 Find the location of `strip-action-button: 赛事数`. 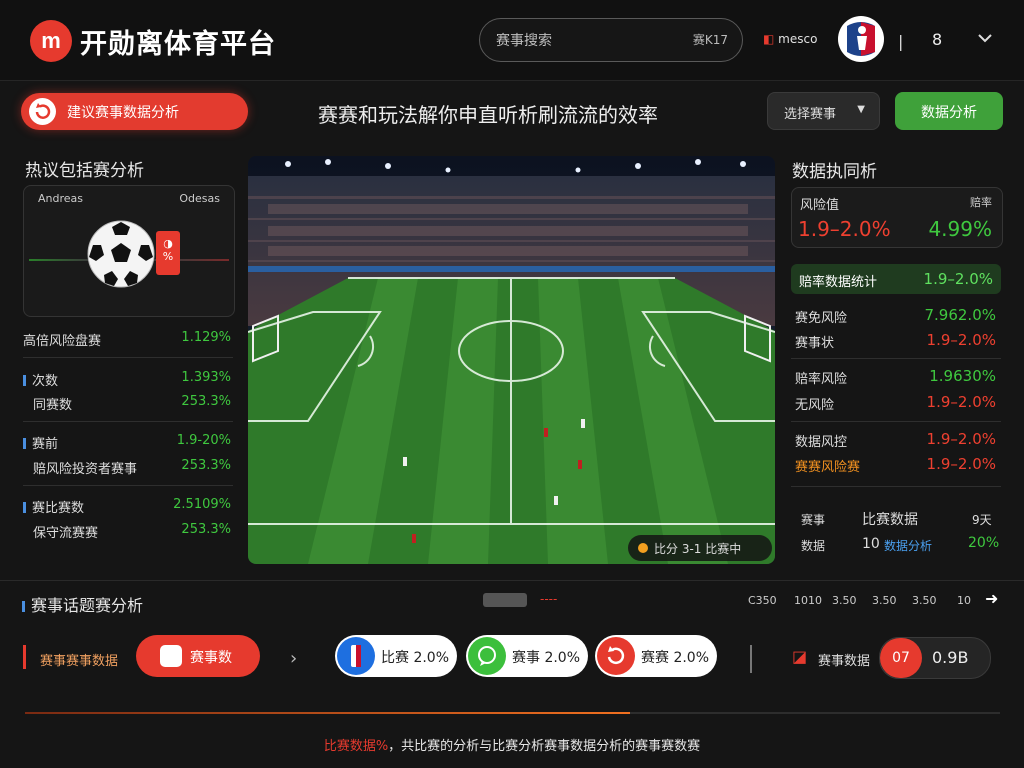

strip-action-button: 赛事数 is located at coordinates (198, 656).